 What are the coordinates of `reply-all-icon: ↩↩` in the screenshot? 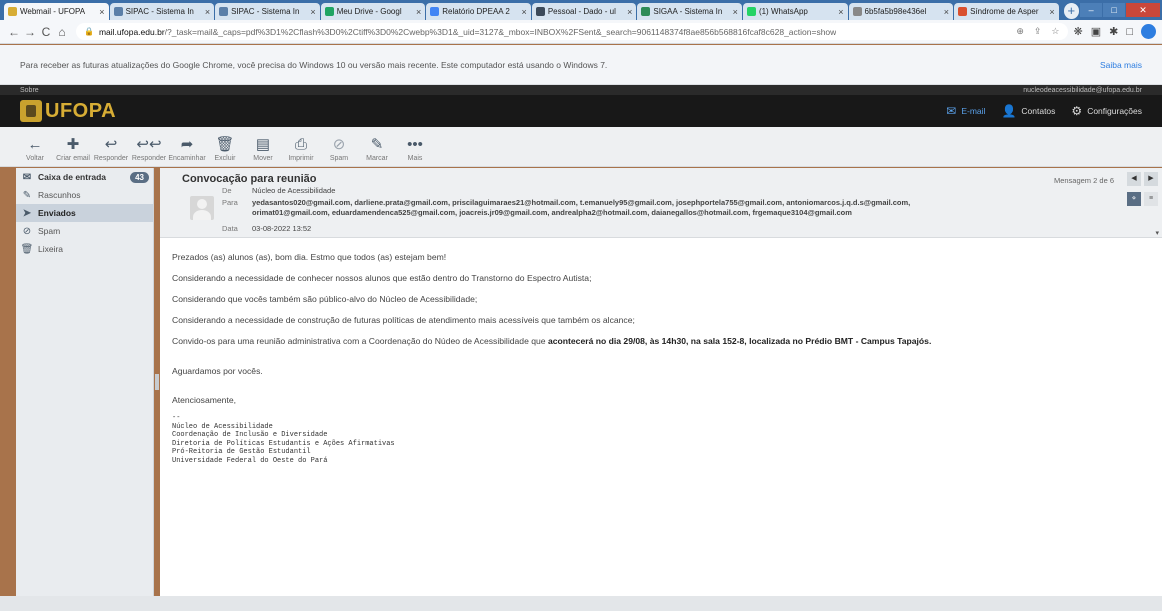 It's located at (149, 144).